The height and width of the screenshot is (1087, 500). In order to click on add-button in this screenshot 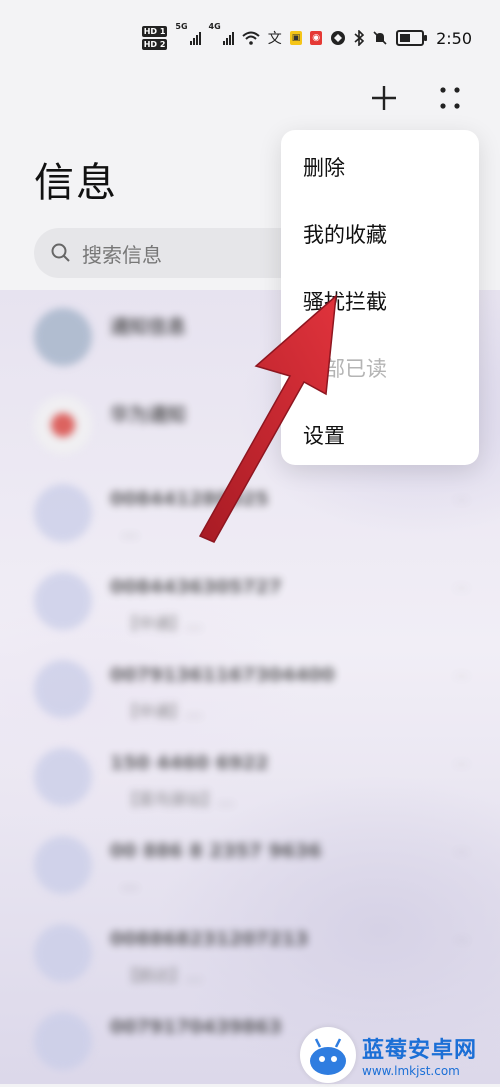, I will do `click(384, 98)`.